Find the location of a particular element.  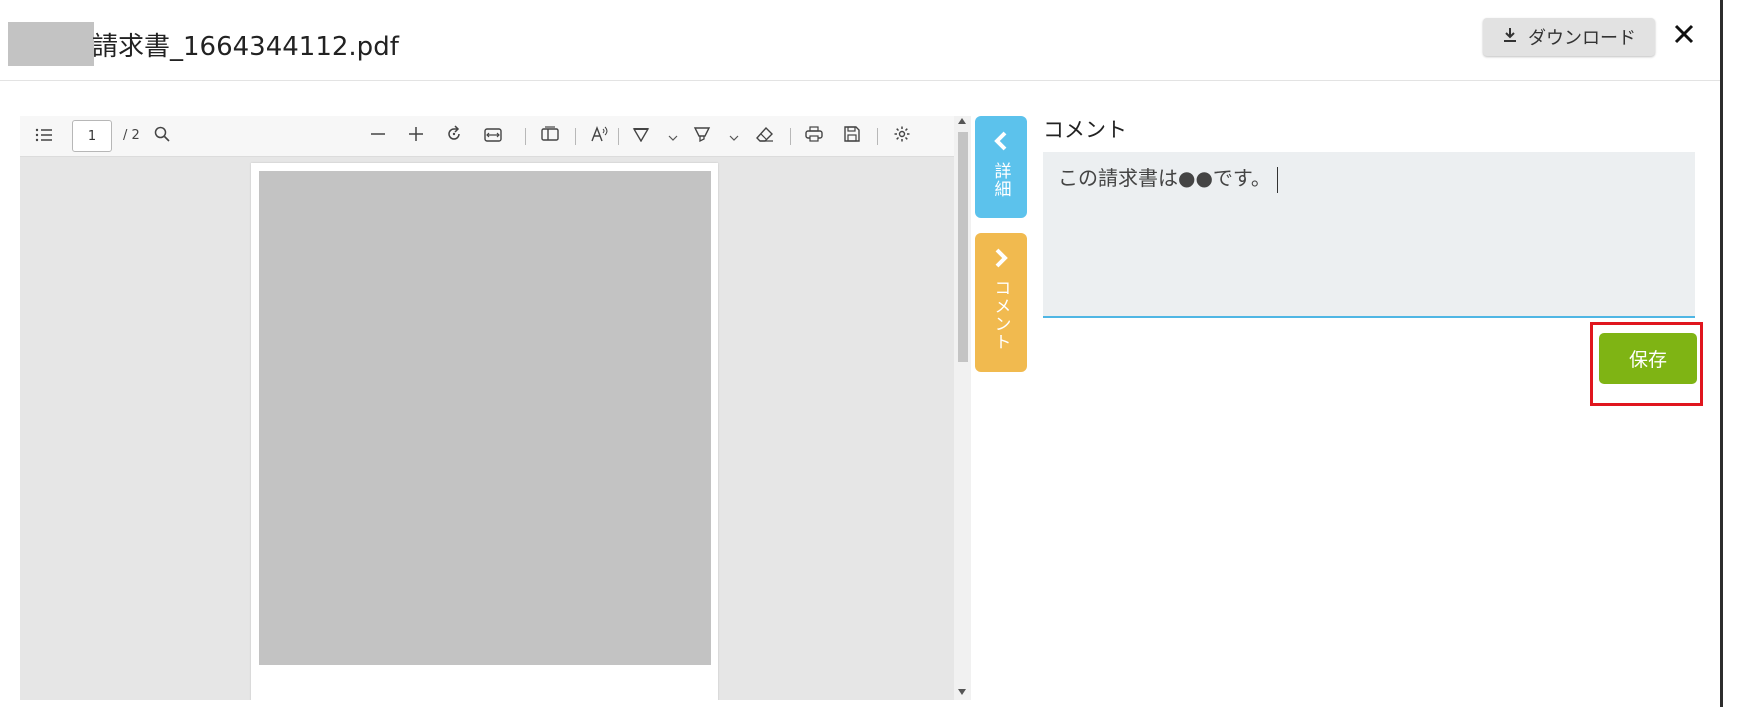

two-page-icon is located at coordinates (550, 136).